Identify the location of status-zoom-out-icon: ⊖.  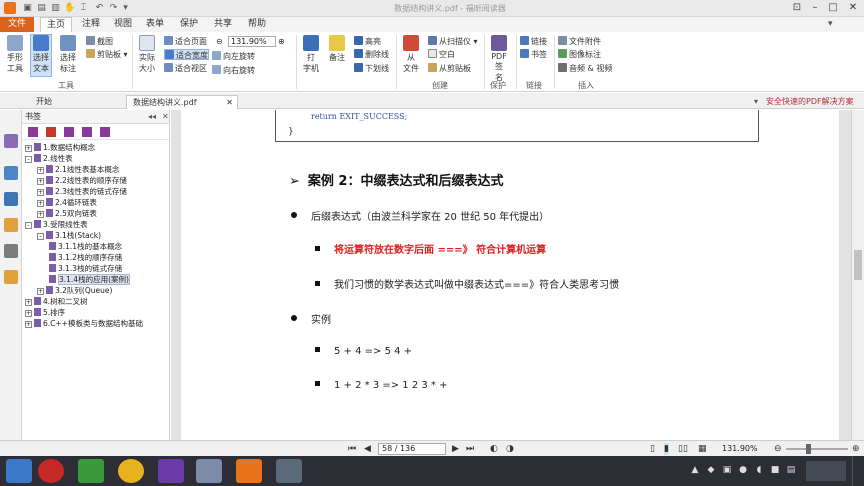
(778, 449).